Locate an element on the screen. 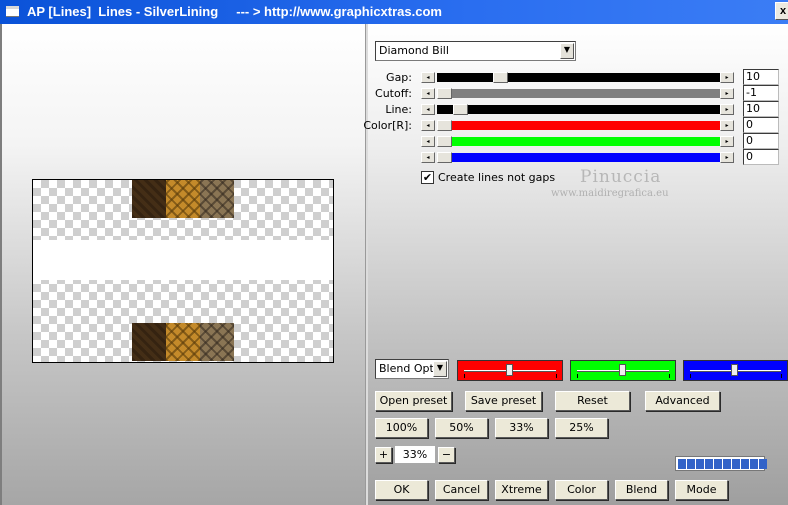  progress-indicator is located at coordinates (721, 463).